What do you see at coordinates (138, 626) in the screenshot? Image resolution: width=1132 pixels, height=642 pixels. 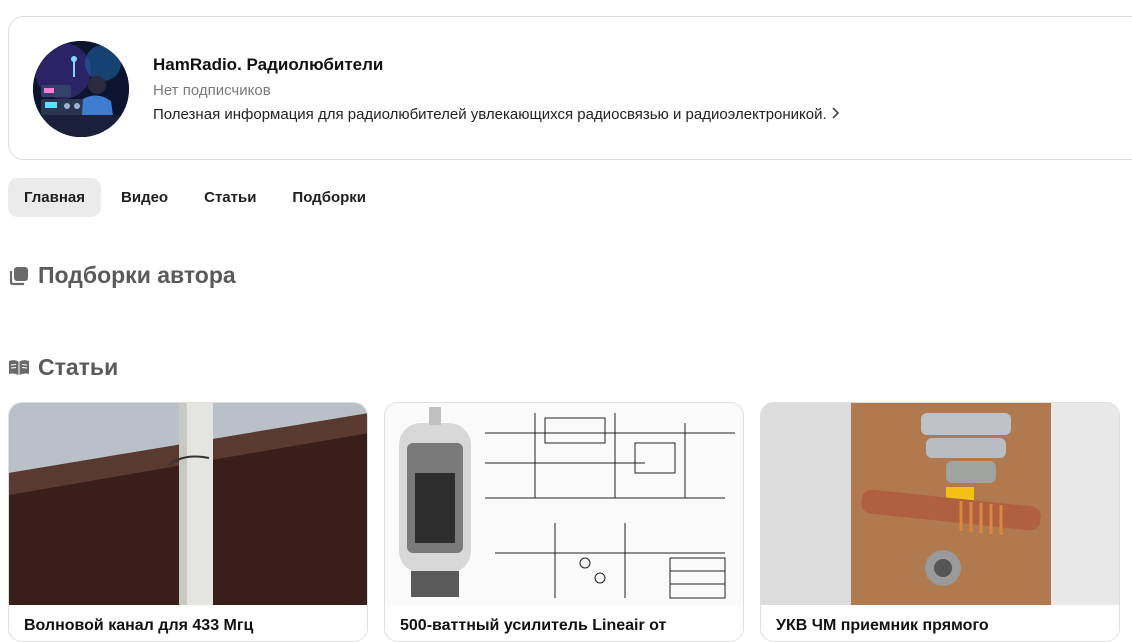 I see `article-title: Волновой канал для 433 Мгц` at bounding box center [138, 626].